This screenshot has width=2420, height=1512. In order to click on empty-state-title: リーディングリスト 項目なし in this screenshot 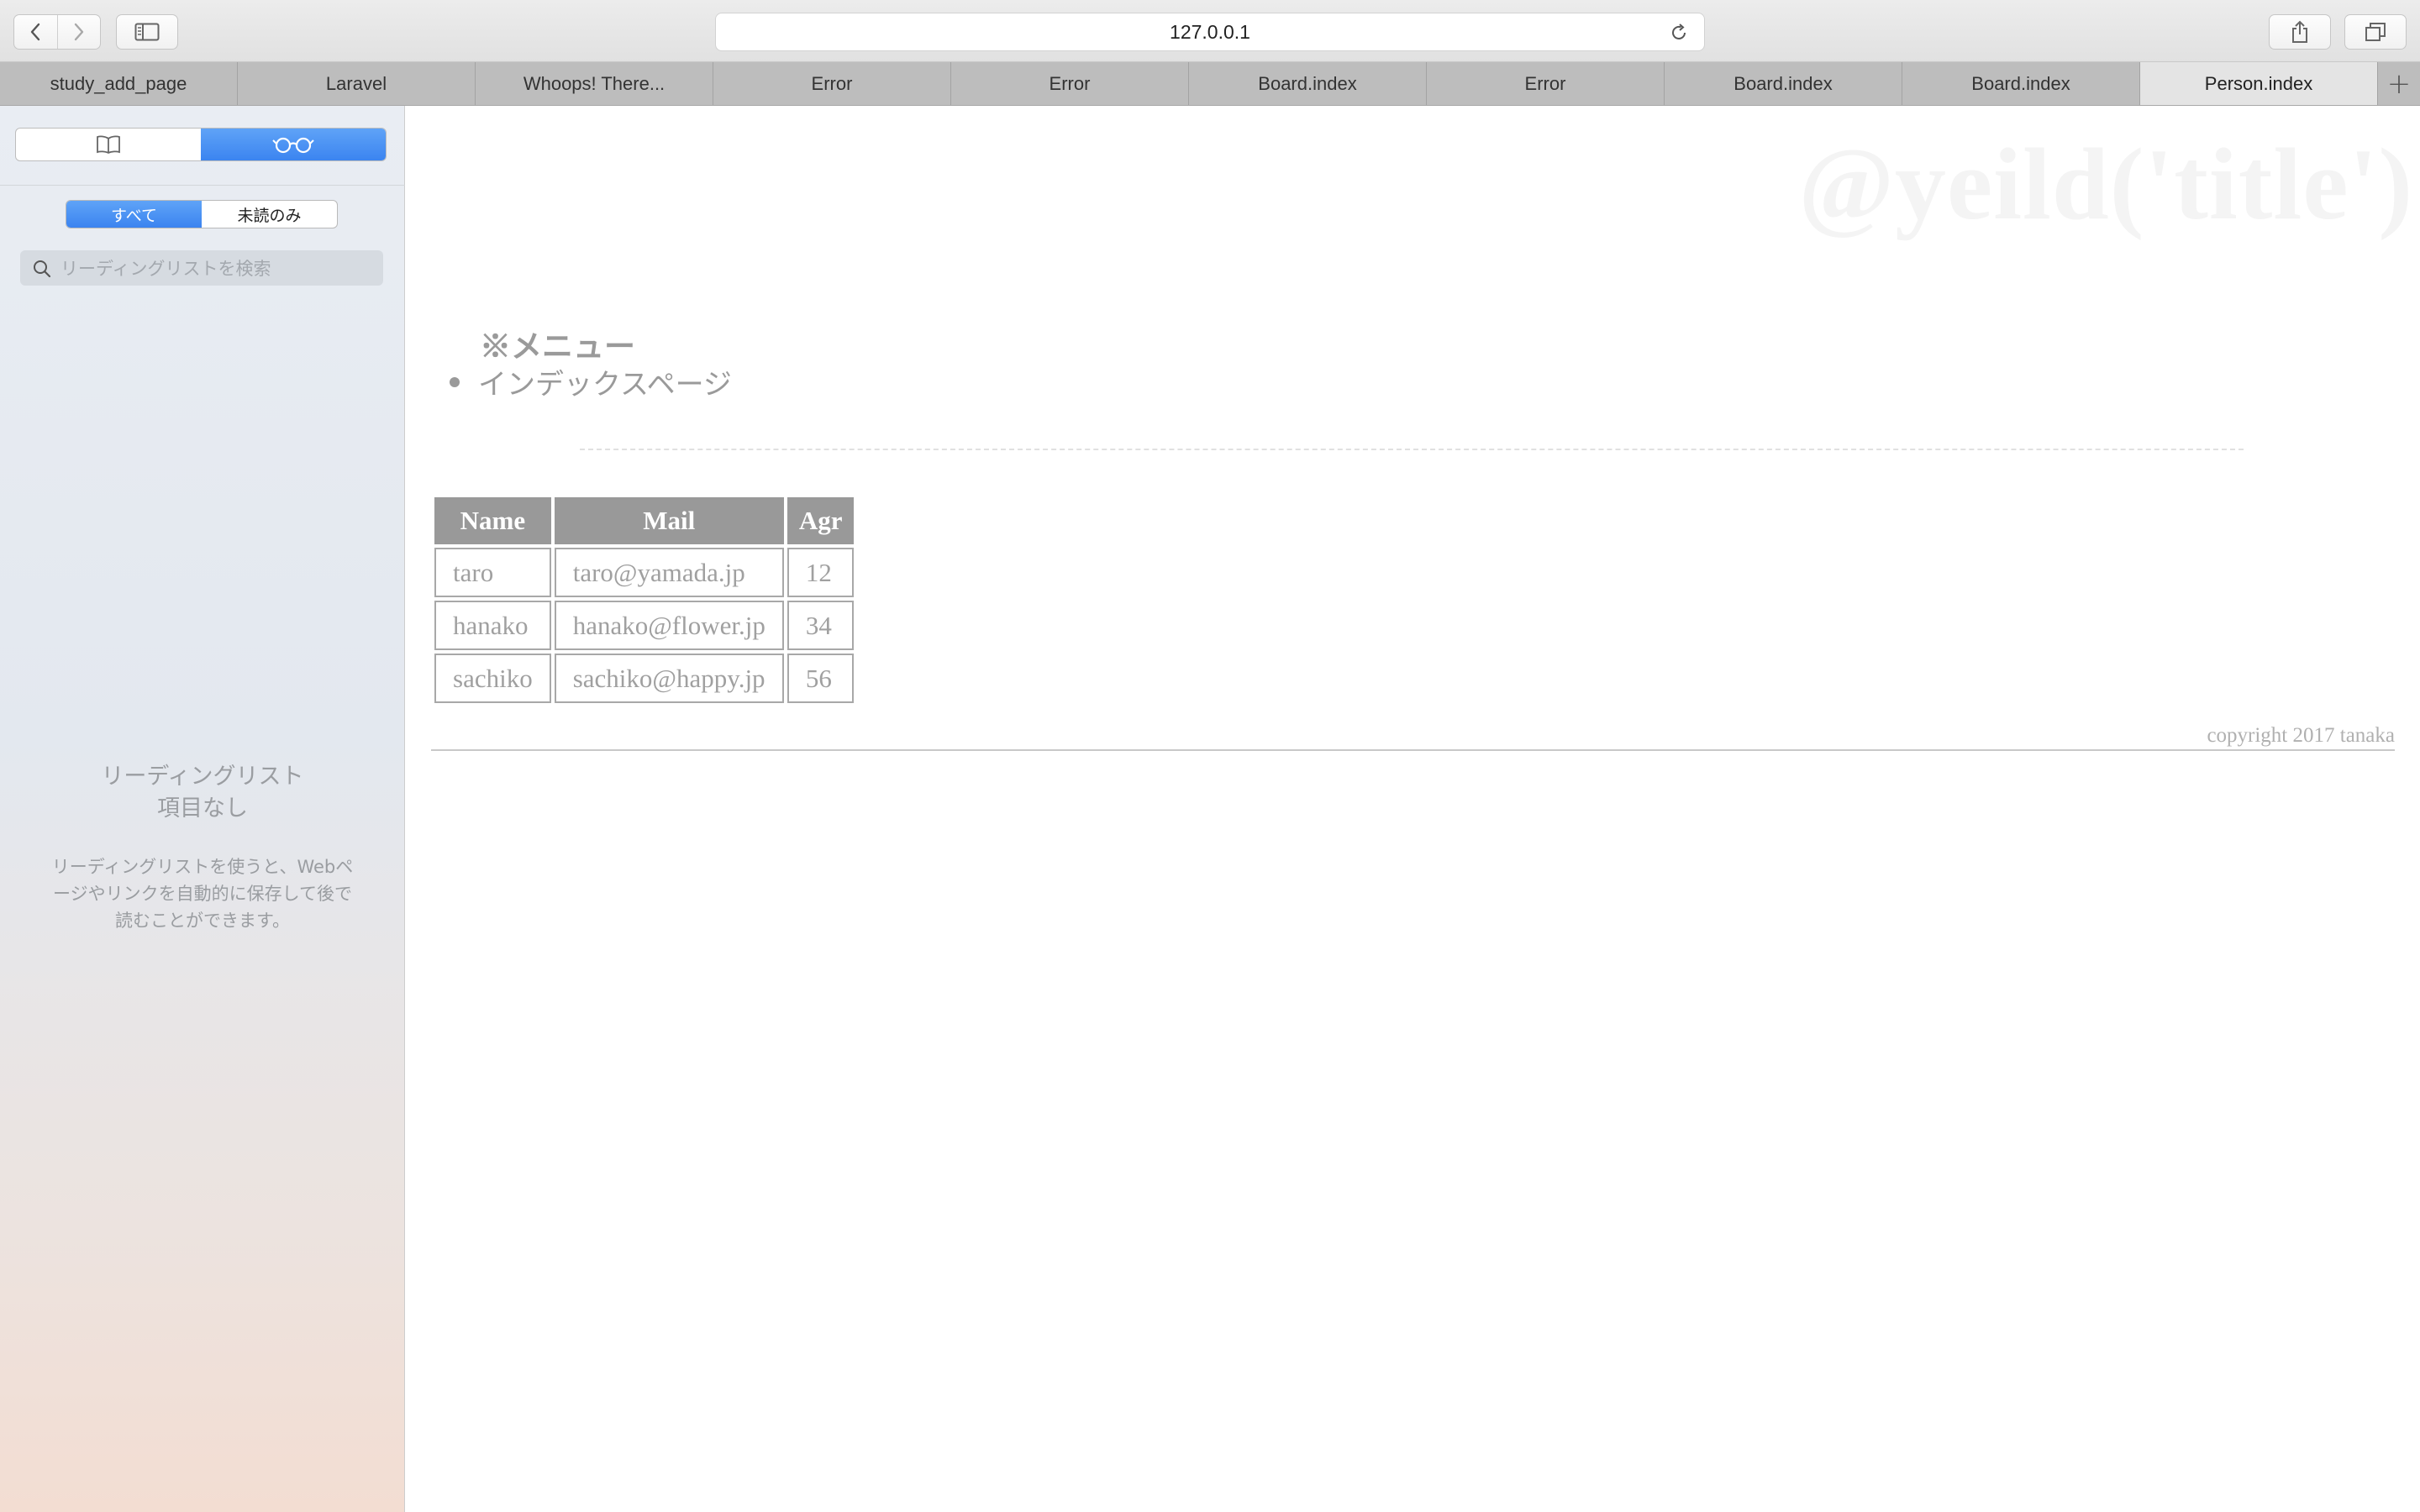, I will do `click(202, 793)`.